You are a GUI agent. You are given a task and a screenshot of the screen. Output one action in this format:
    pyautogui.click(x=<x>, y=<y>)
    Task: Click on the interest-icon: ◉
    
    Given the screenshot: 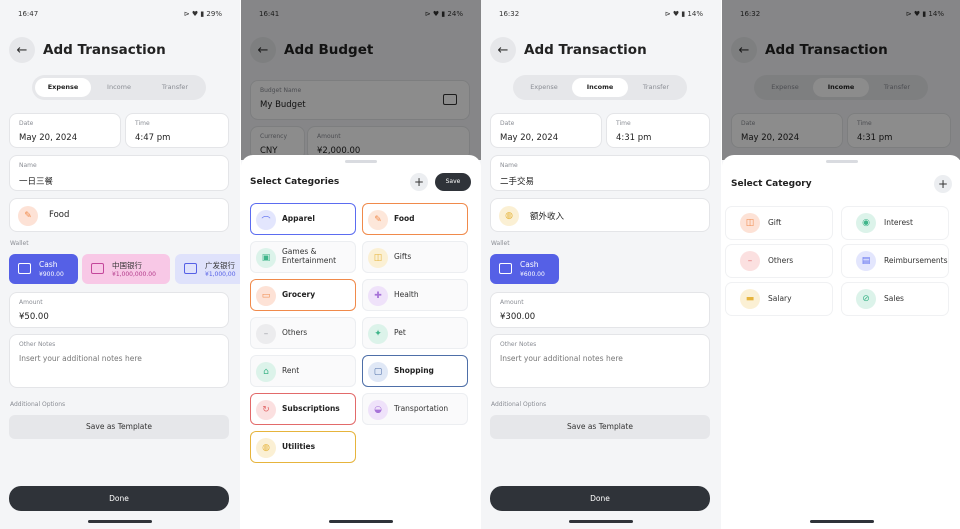 What is the action you would take?
    pyautogui.click(x=866, y=223)
    